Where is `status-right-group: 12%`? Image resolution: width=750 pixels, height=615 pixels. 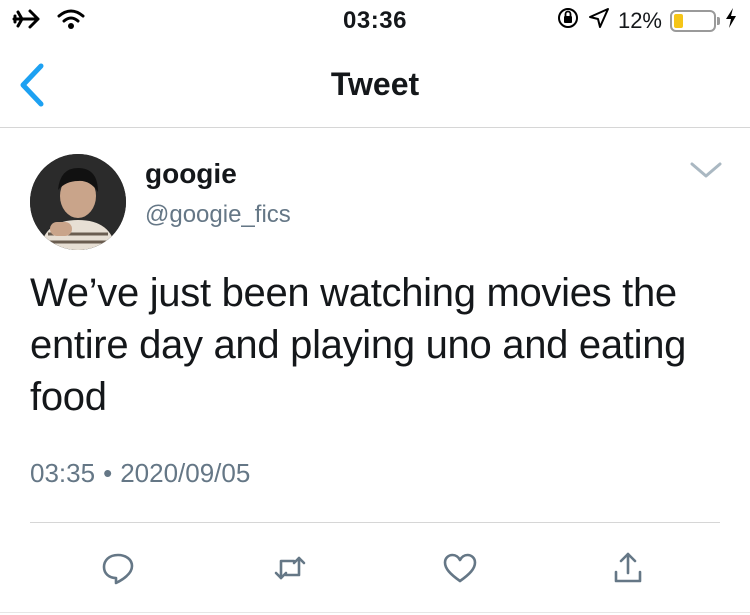 status-right-group: 12% is located at coordinates (647, 21).